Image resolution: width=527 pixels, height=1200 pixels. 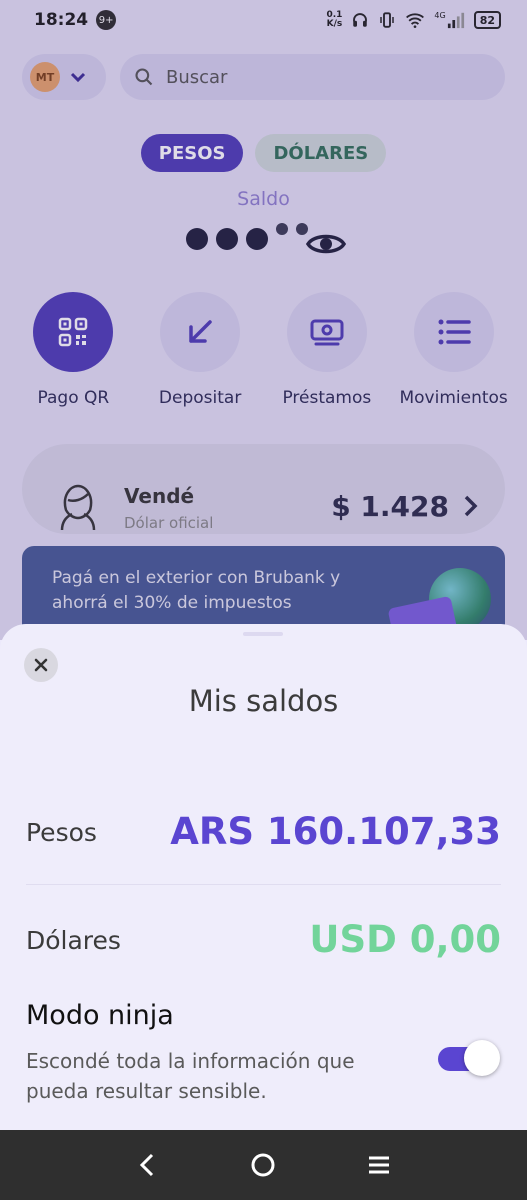 What do you see at coordinates (61, 832) in the screenshot?
I see `pesos-label: Pesos` at bounding box center [61, 832].